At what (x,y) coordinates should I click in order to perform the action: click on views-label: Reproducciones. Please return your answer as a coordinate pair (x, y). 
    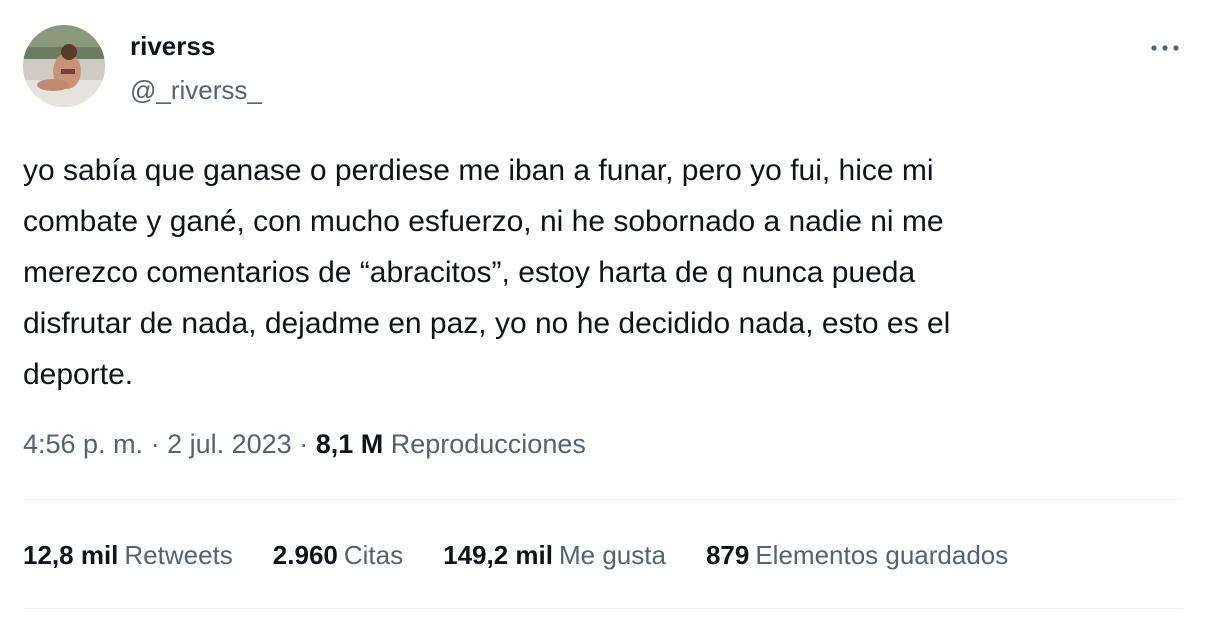
    Looking at the image, I should click on (488, 444).